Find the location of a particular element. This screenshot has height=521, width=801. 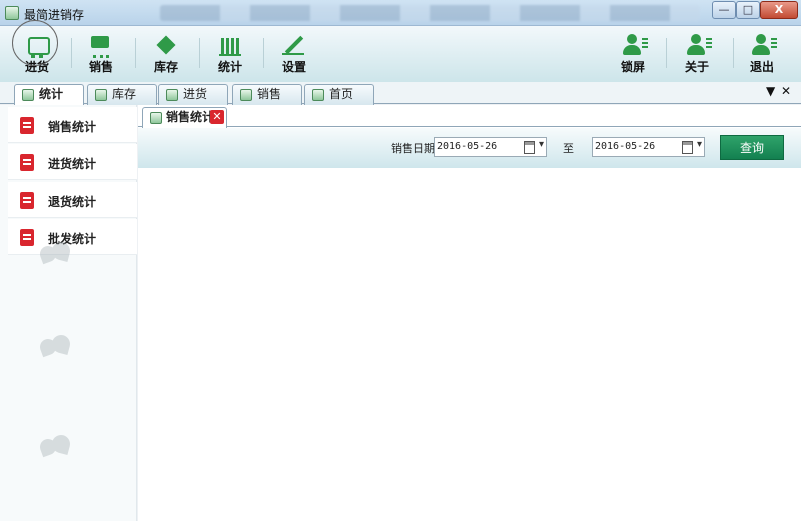

toolbar-about-button: 关于 is located at coordinates (697, 54).